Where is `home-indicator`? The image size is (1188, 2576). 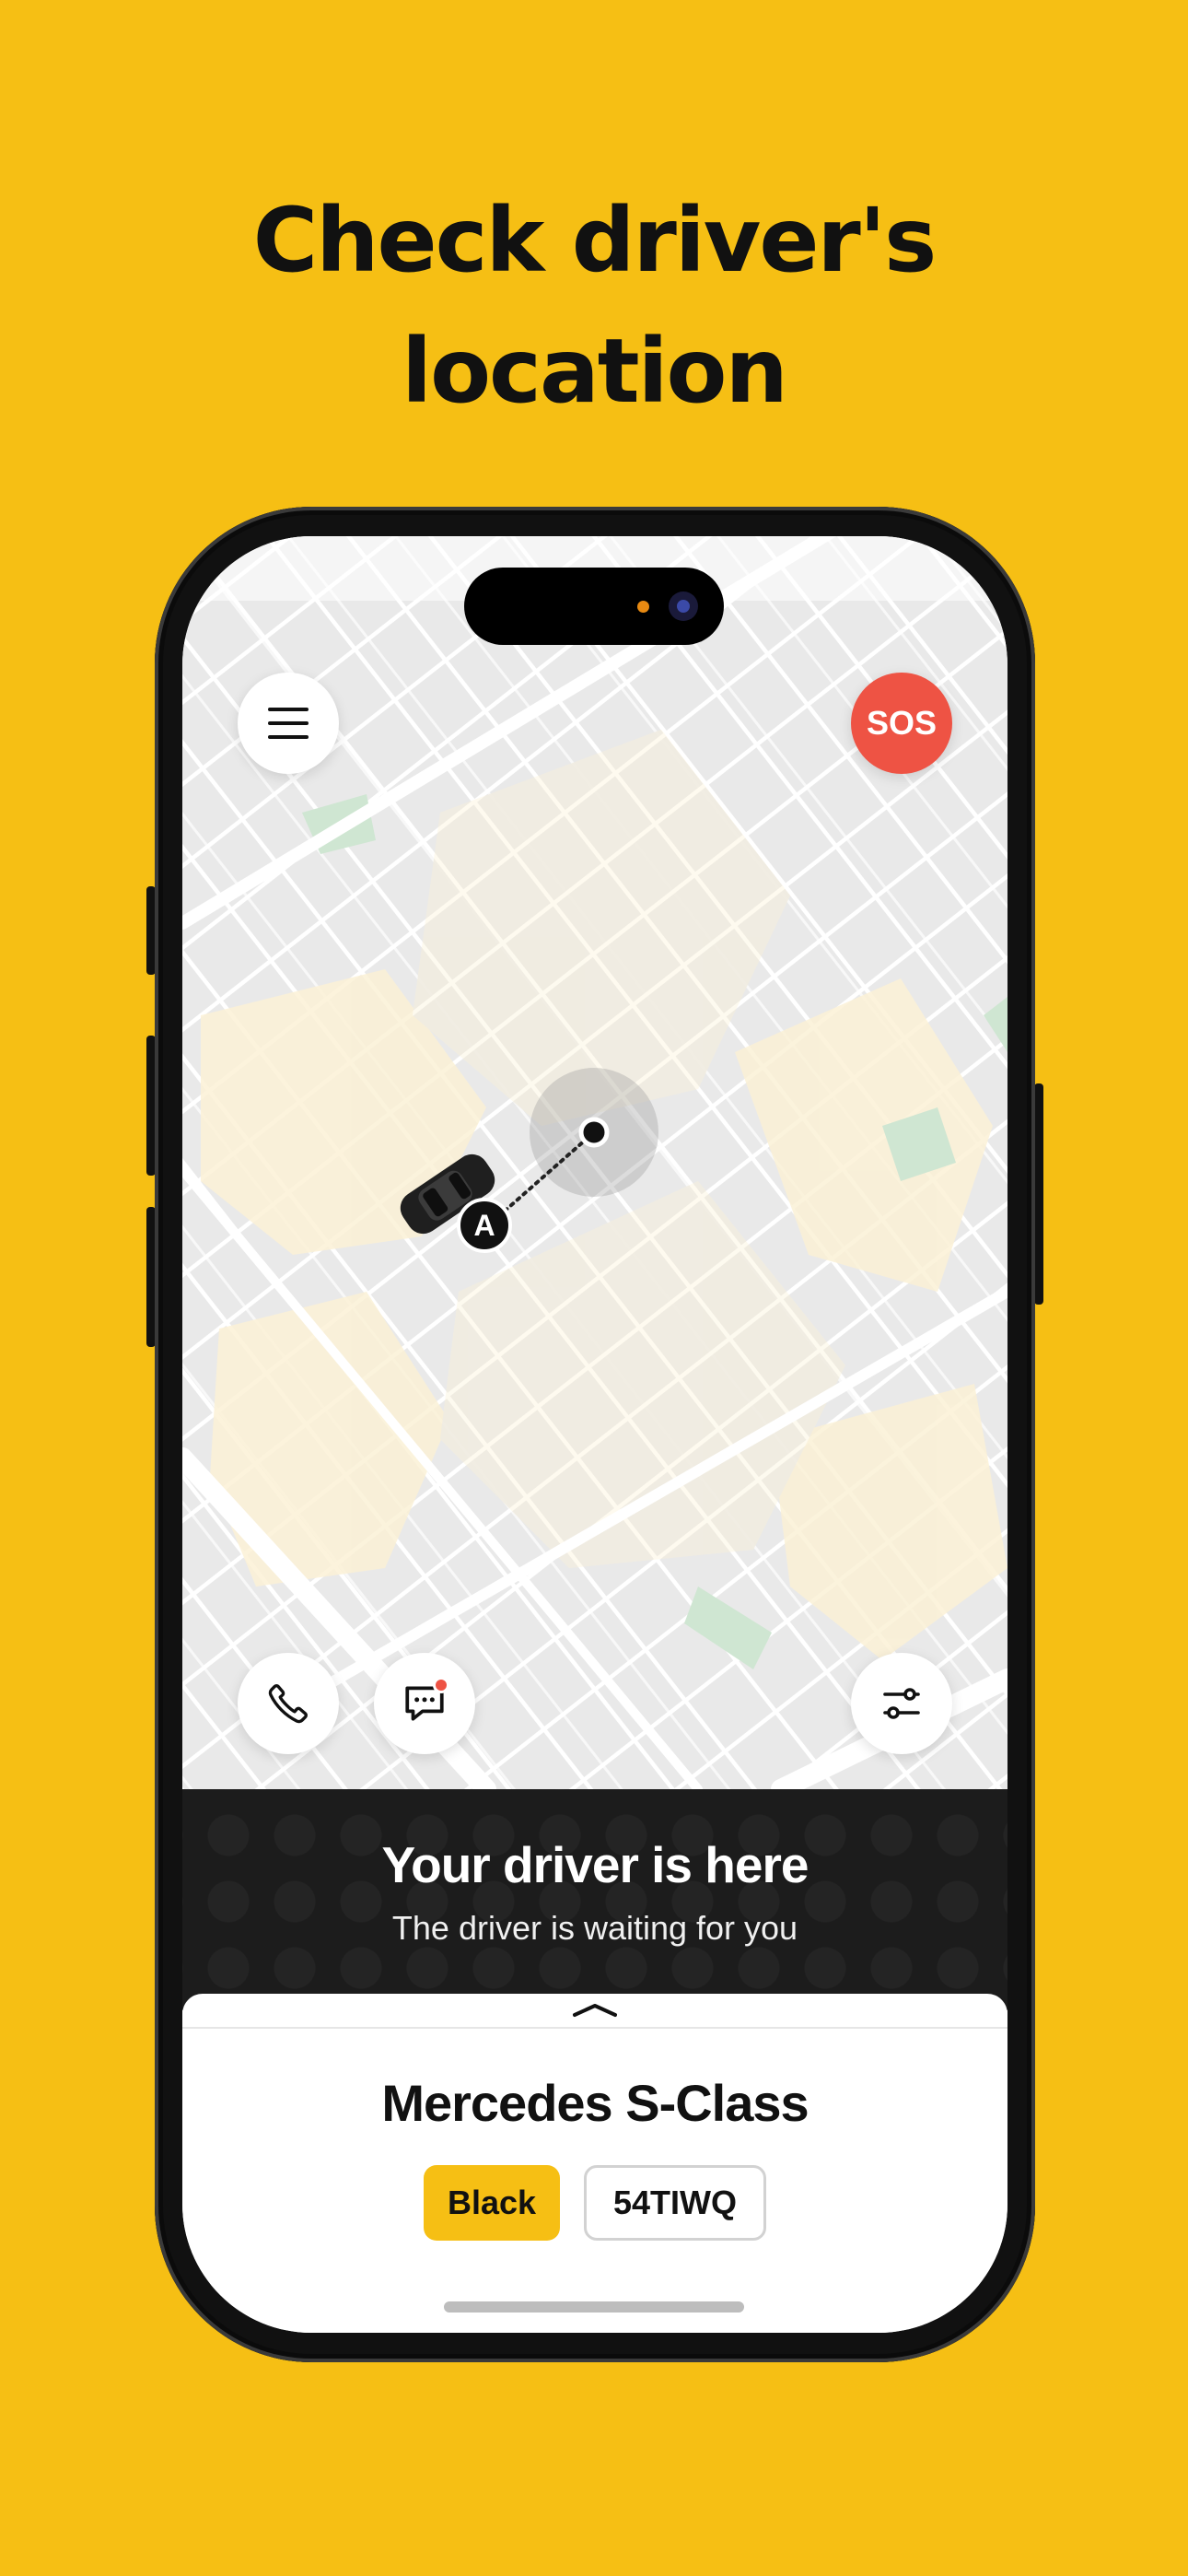 home-indicator is located at coordinates (594, 2307).